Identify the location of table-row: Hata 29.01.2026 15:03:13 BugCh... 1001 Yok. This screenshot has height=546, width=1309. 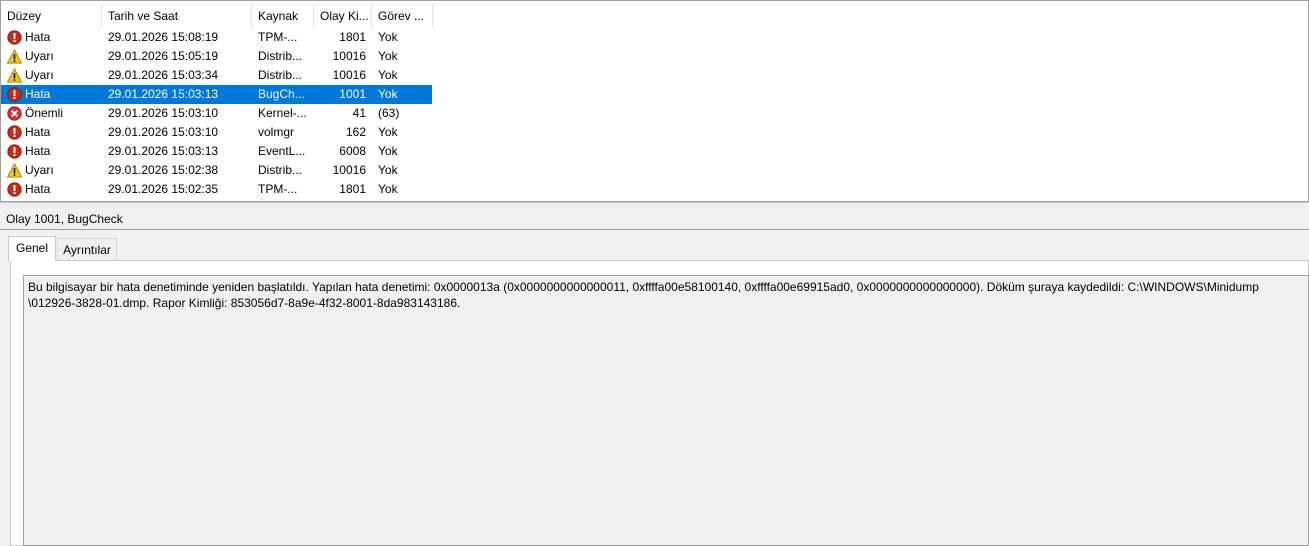
(216, 94).